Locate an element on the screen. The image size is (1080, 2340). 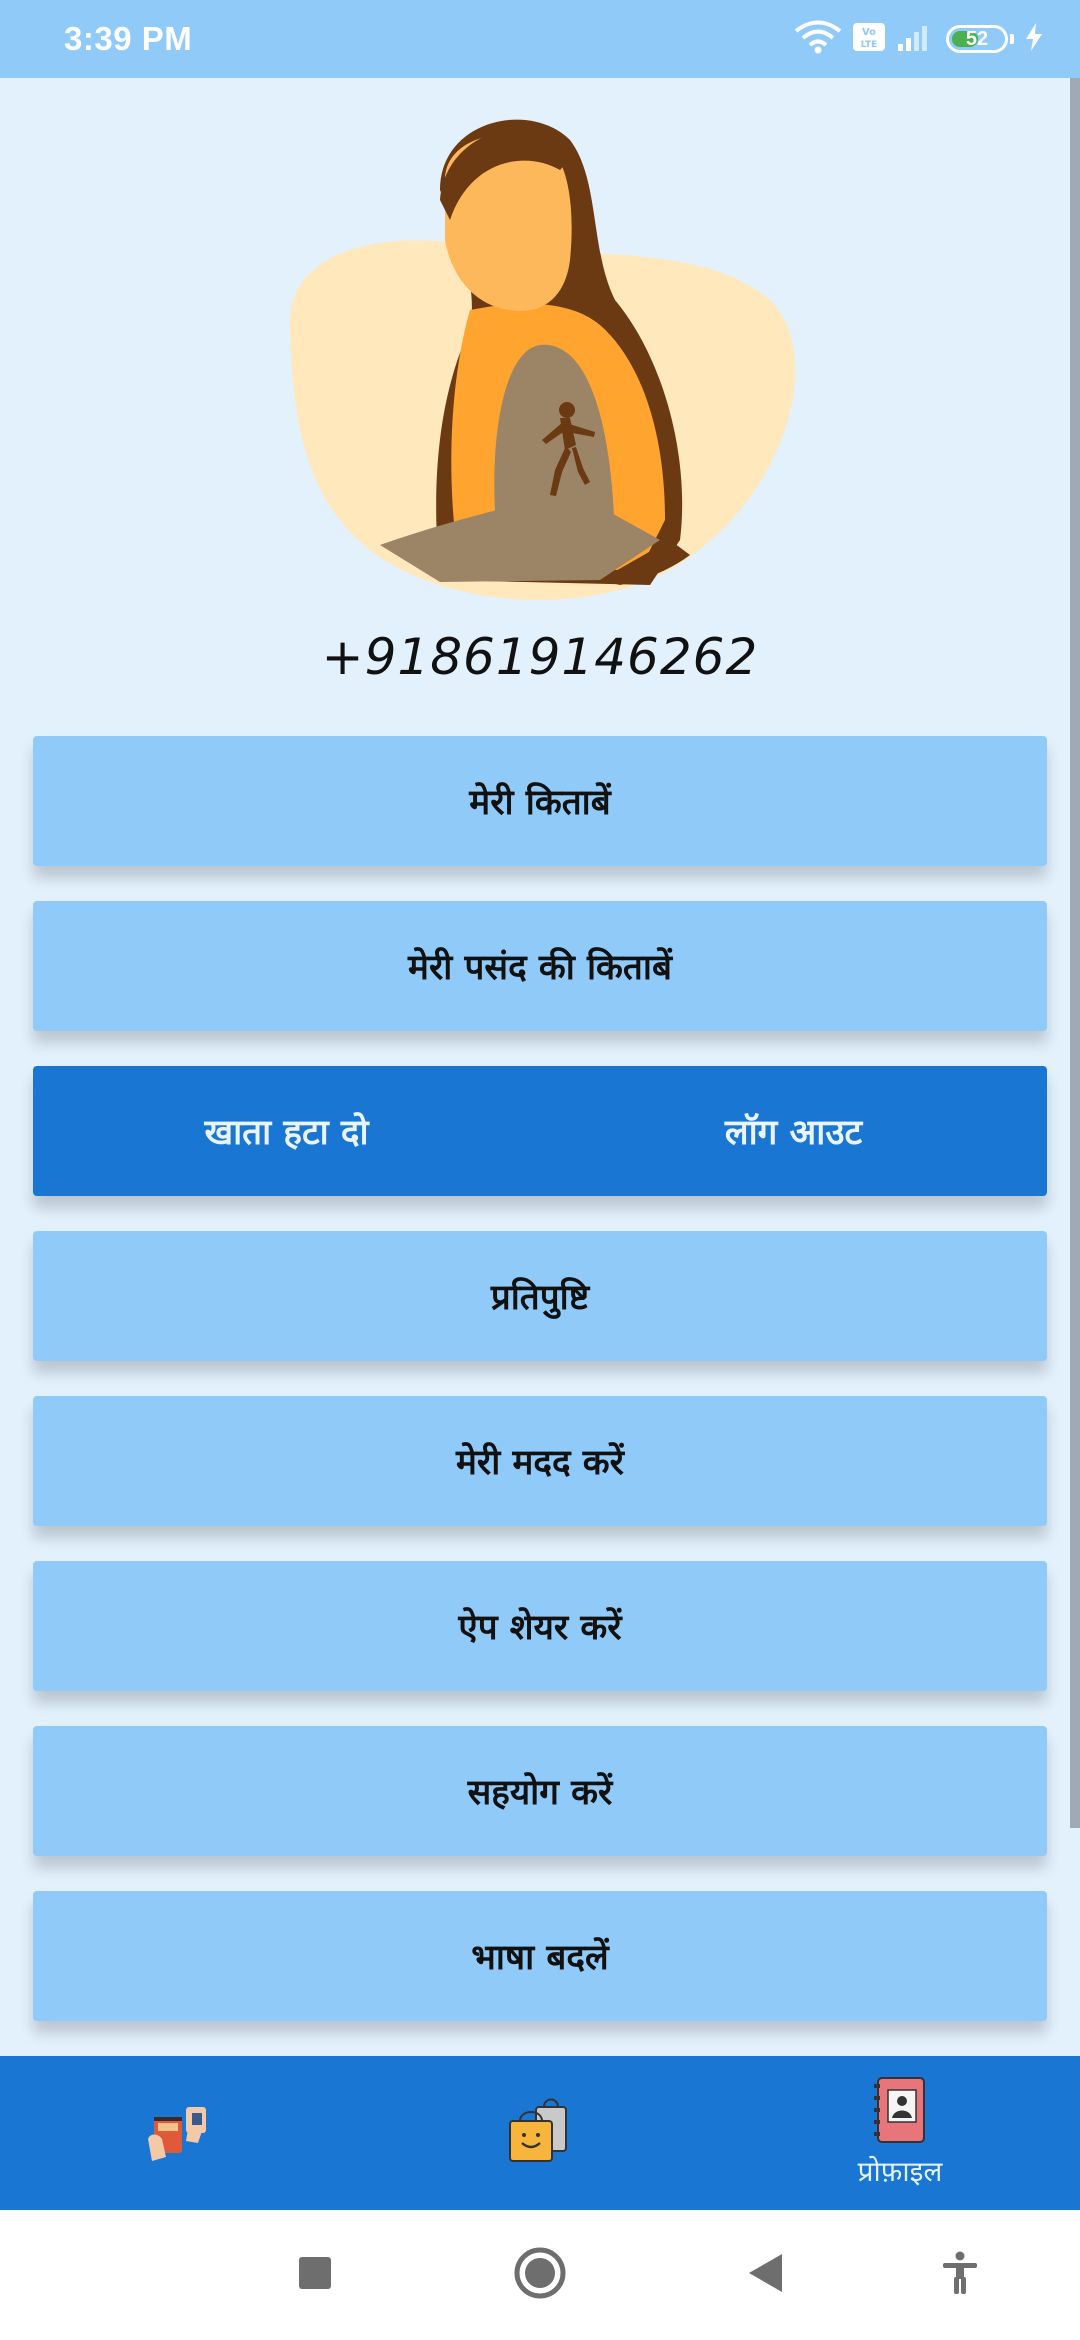
back-triangle-icon is located at coordinates (765, 2275).